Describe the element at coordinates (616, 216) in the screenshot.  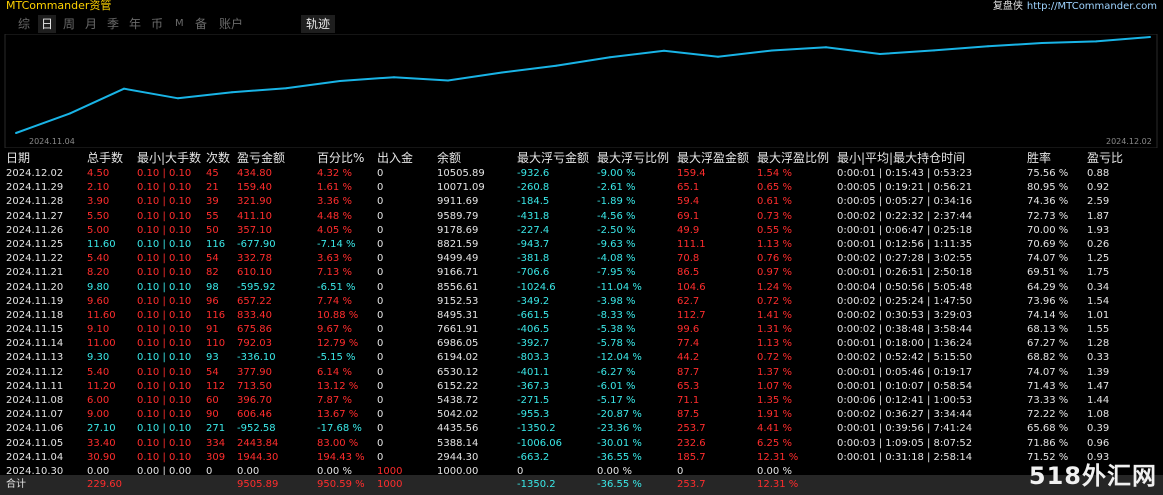
I see `cell-max-float-loss-pct: -4.56 %` at that location.